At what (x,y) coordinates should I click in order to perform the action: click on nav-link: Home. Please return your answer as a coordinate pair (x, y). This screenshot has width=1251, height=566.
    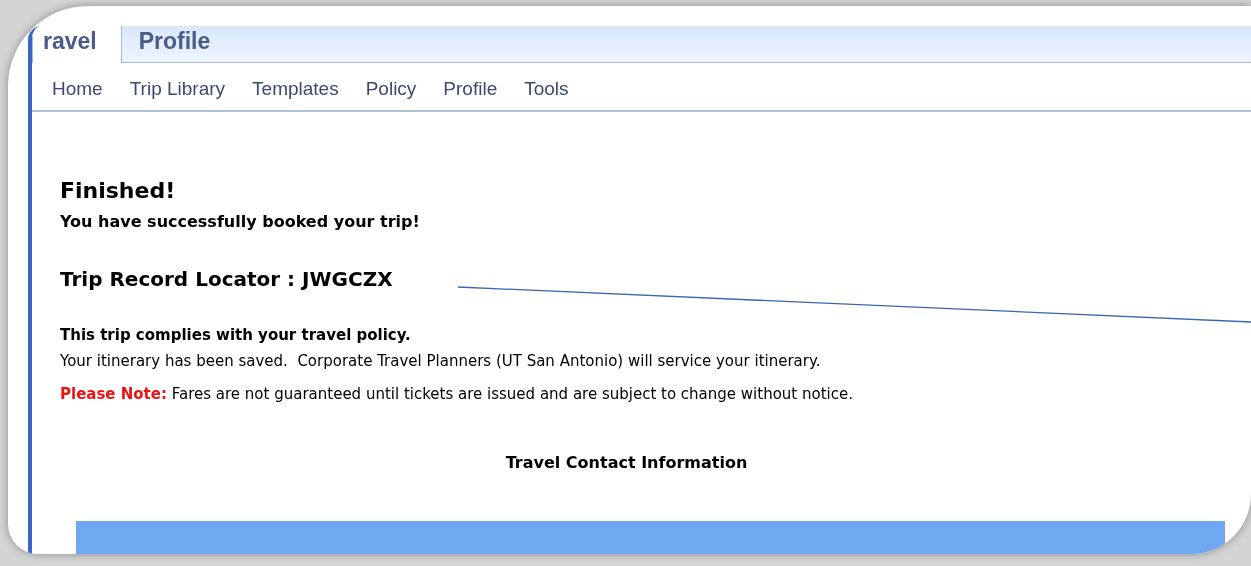
    Looking at the image, I should click on (77, 89).